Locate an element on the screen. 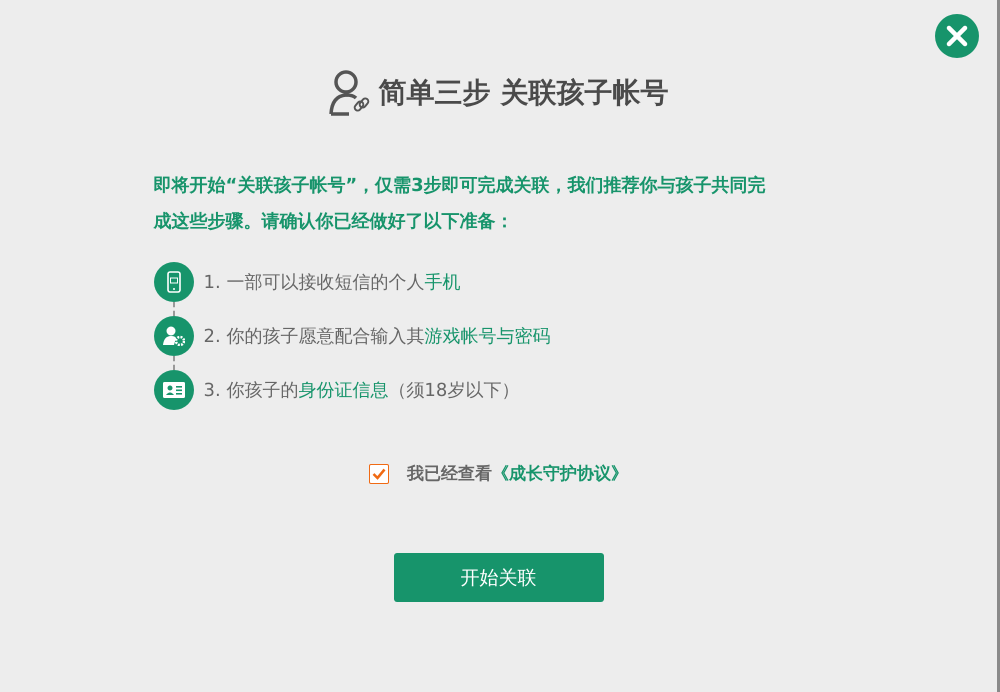 The image size is (1000, 692). phone-icon is located at coordinates (173, 282).